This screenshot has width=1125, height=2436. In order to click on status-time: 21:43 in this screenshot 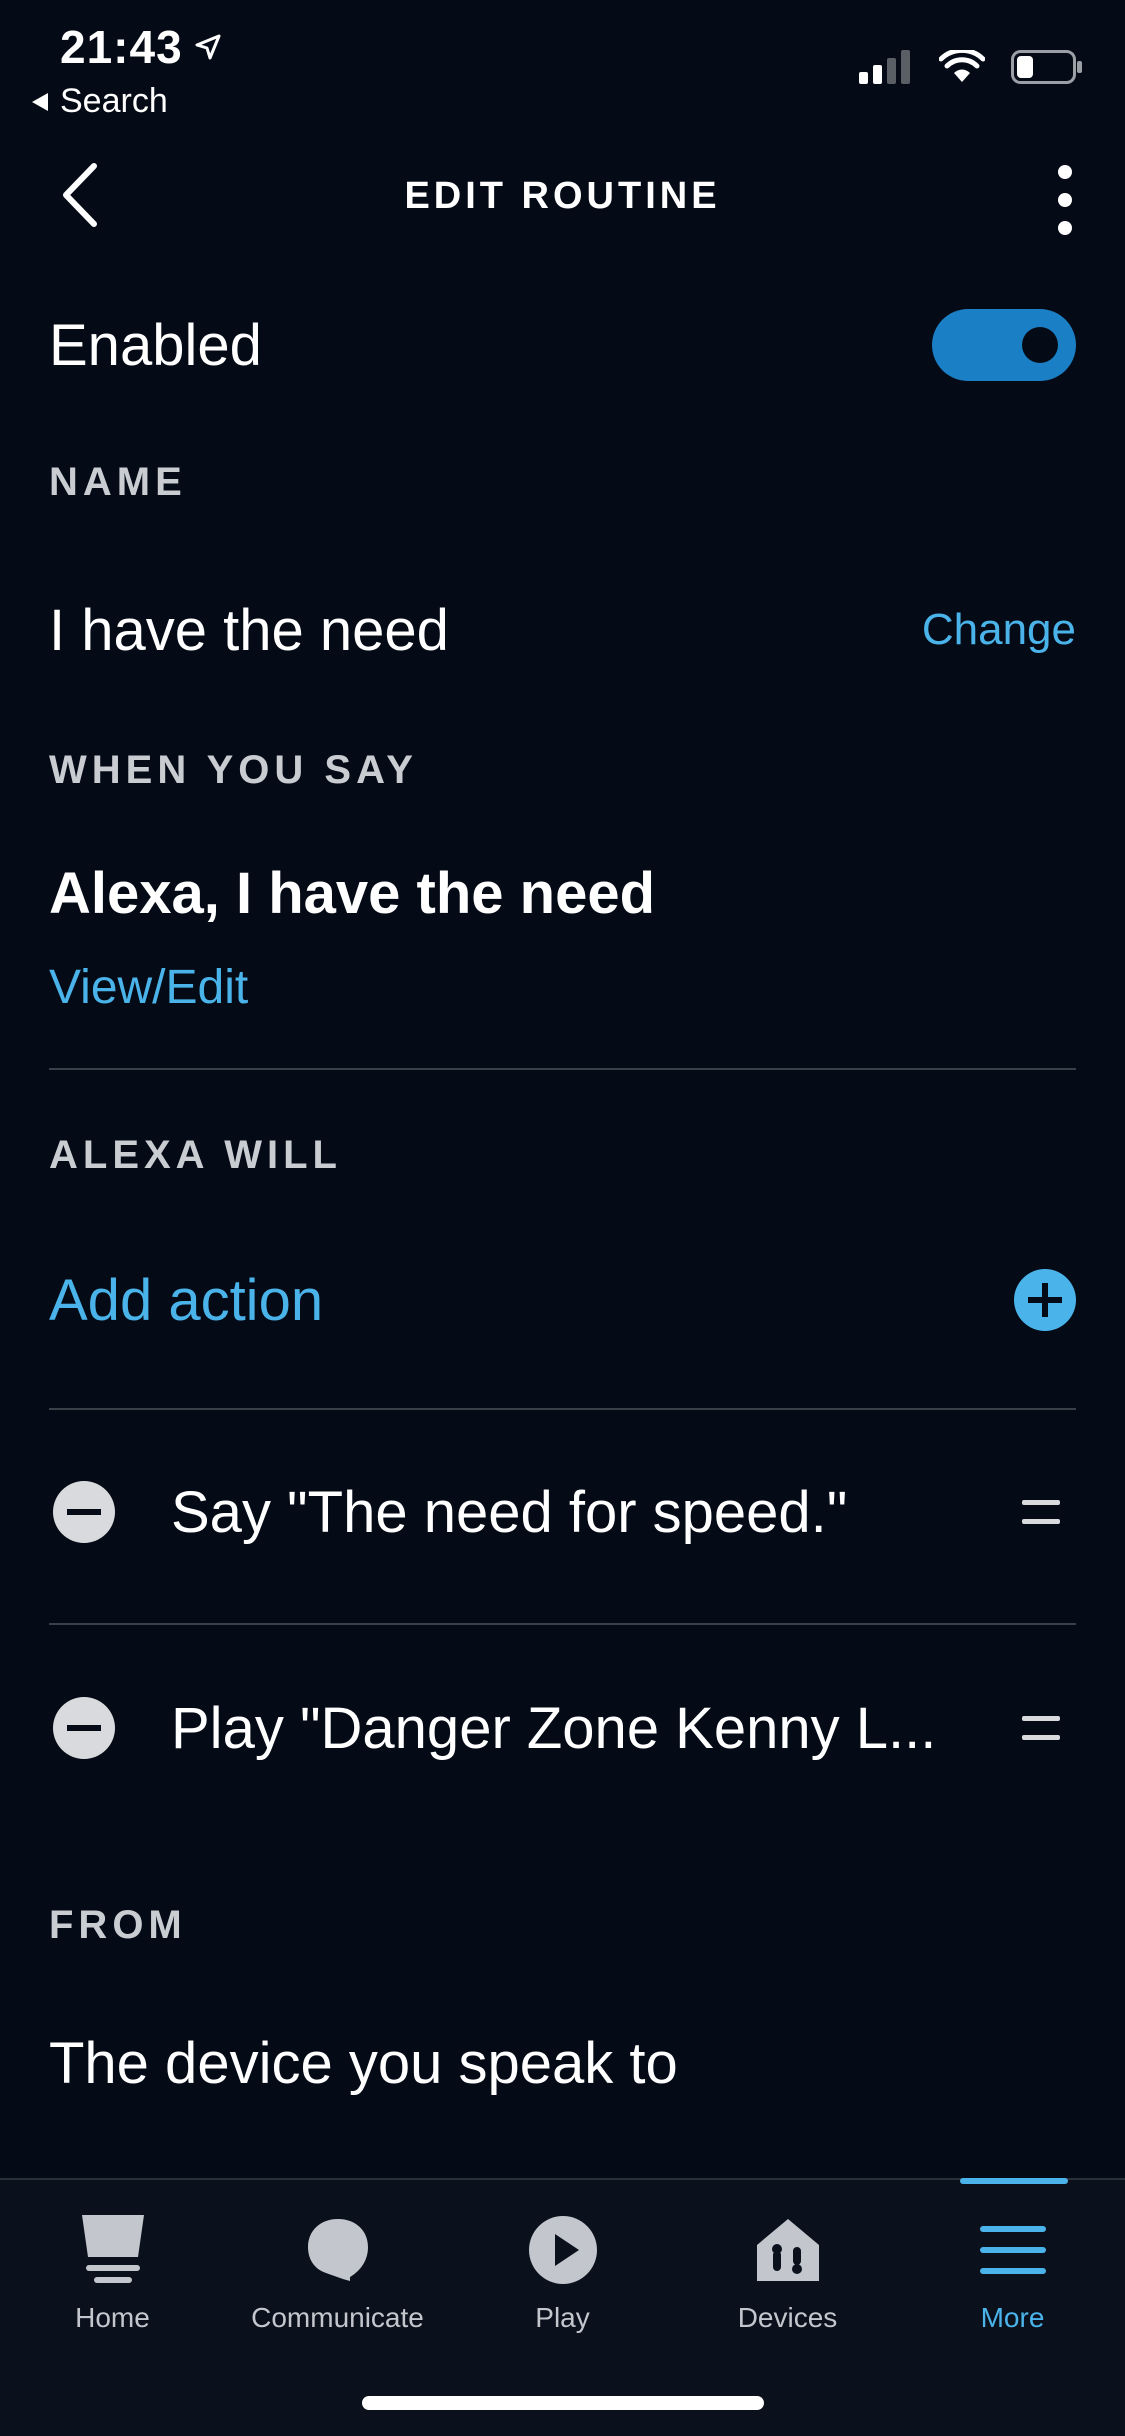, I will do `click(140, 47)`.